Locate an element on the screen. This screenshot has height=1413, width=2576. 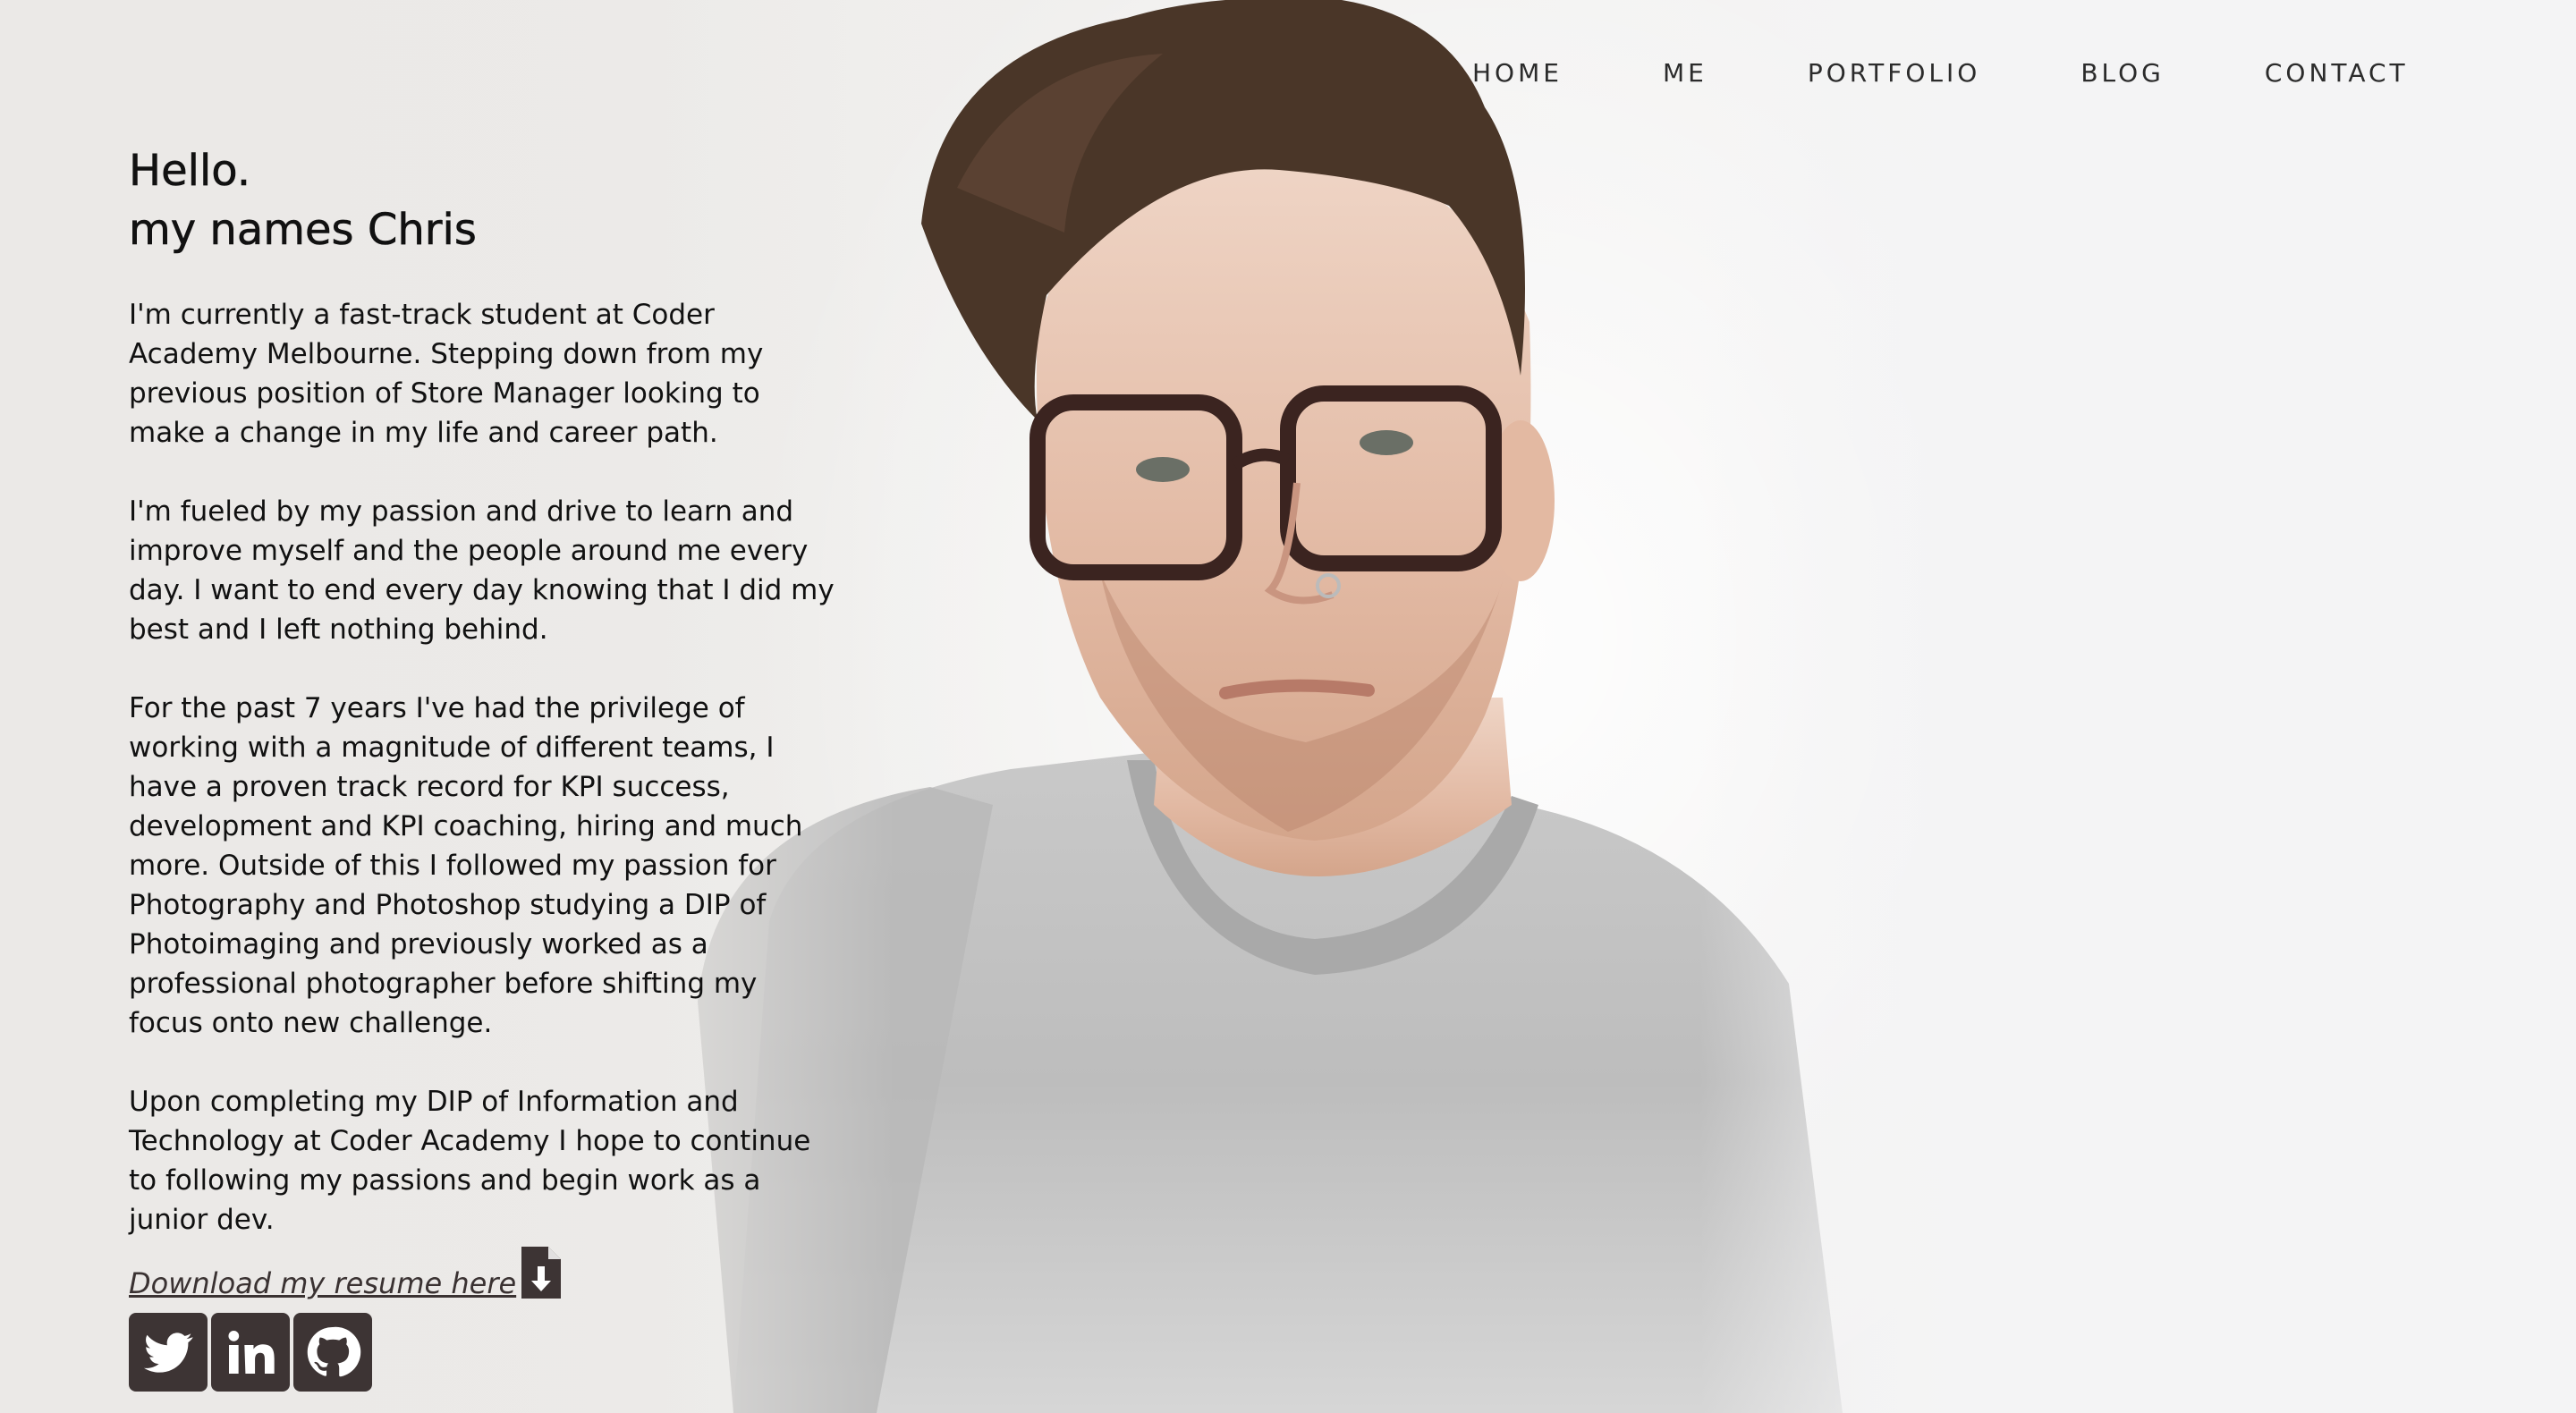
github-icon is located at coordinates (332, 1352).